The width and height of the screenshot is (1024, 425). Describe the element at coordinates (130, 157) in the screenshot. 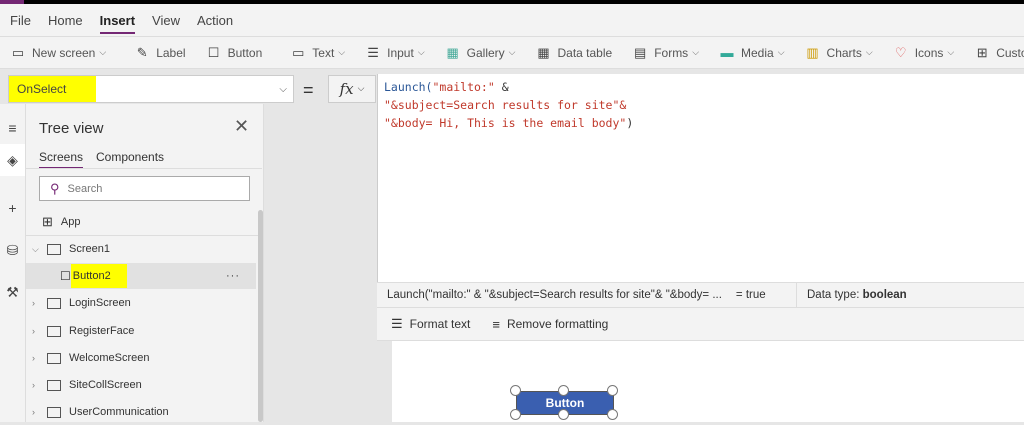

I see `tab-components: Components` at that location.